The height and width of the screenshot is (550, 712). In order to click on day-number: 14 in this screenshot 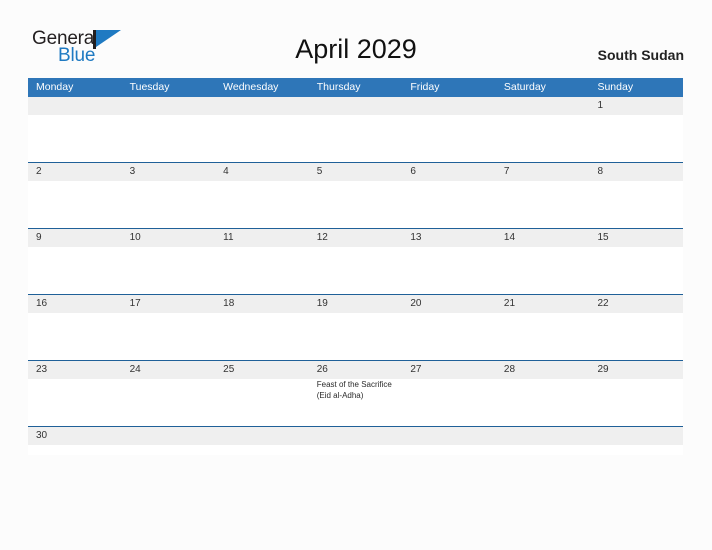, I will do `click(543, 238)`.